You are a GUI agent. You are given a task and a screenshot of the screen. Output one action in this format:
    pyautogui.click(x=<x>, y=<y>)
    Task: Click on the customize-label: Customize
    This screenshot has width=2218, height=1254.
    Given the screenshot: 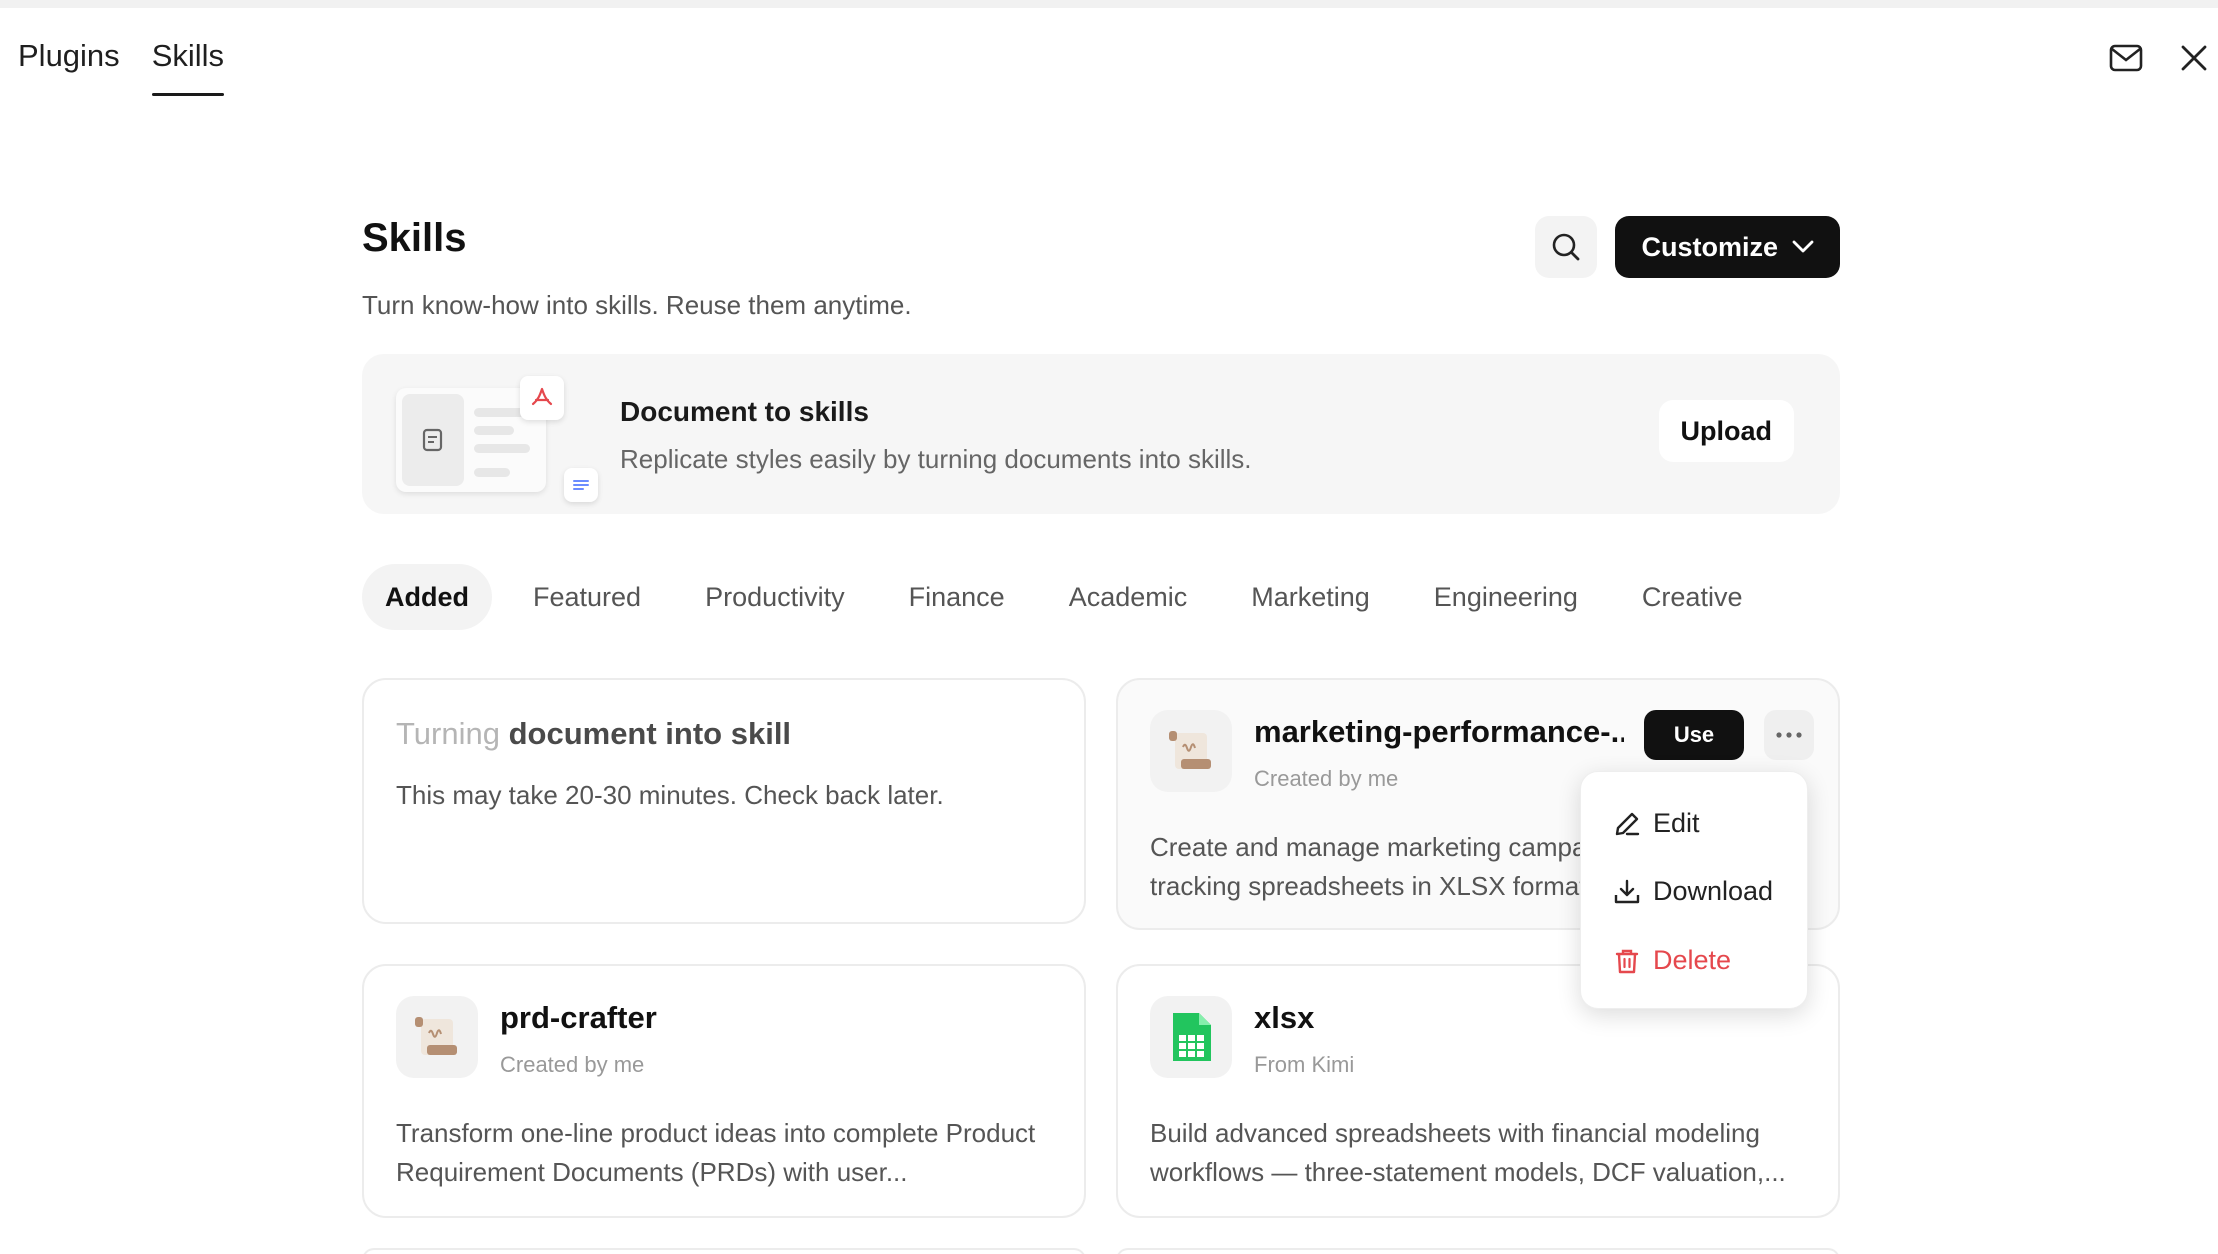 What is the action you would take?
    pyautogui.click(x=1709, y=246)
    